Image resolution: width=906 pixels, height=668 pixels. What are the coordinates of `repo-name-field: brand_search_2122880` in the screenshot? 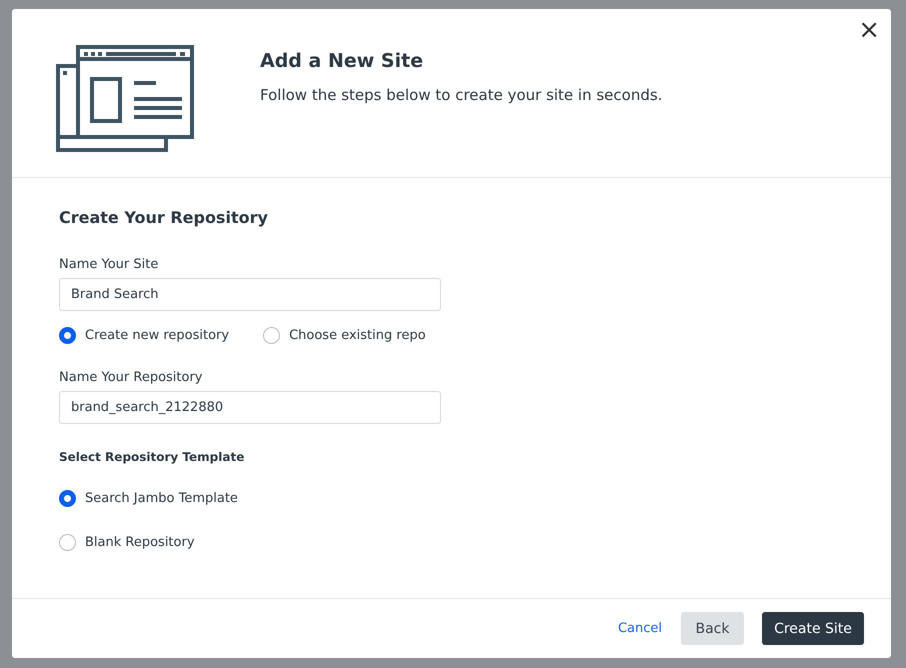 It's located at (250, 407).